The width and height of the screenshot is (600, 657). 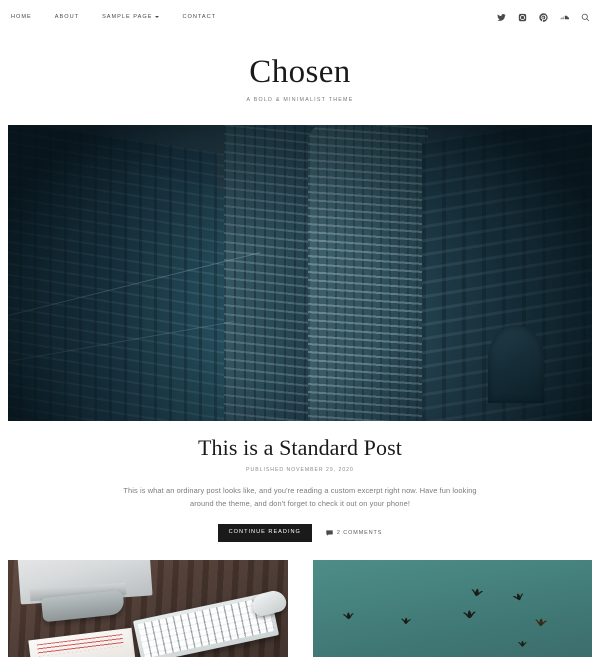 What do you see at coordinates (300, 608) in the screenshot?
I see `post-gallery-grid` at bounding box center [300, 608].